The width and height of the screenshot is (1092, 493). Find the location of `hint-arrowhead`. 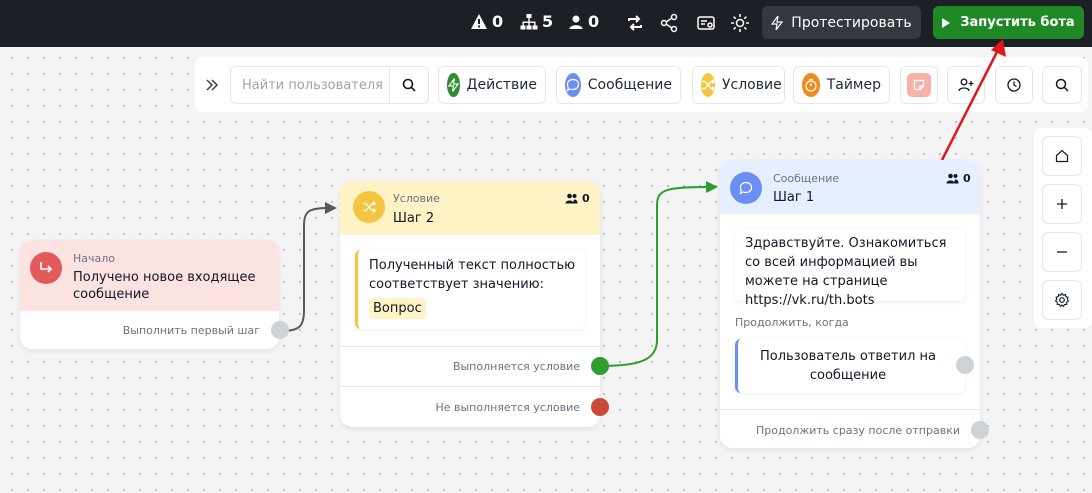

hint-arrowhead is located at coordinates (998, 48).